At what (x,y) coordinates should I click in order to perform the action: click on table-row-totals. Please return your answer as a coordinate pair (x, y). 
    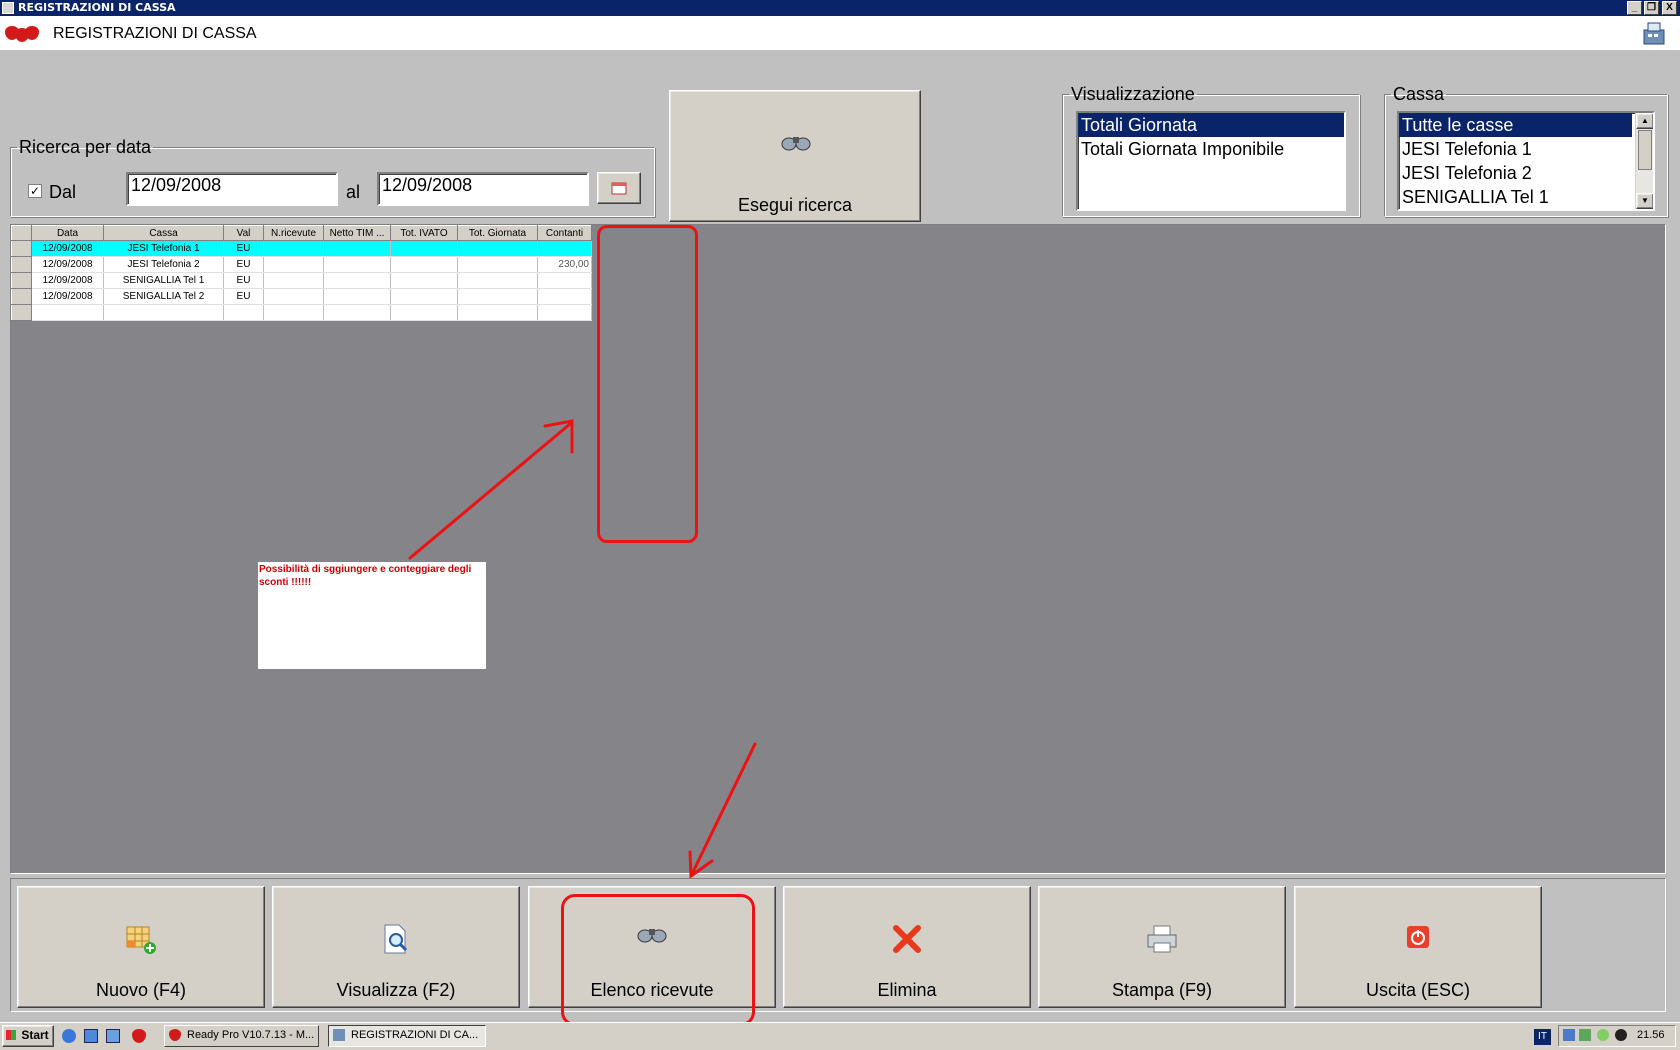
    Looking at the image, I should click on (301, 312).